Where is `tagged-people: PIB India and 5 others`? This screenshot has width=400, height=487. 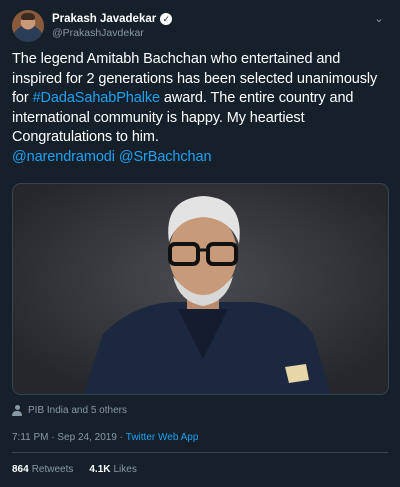
tagged-people: PIB India and 5 others is located at coordinates (69, 410).